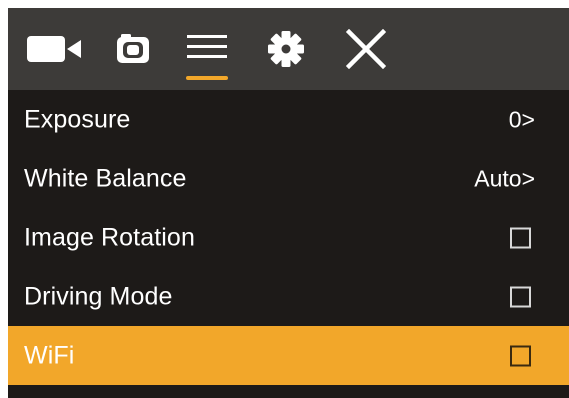 The width and height of the screenshot is (569, 398). What do you see at coordinates (288, 296) in the screenshot?
I see `menu-item-driving-mode: Driving Mode` at bounding box center [288, 296].